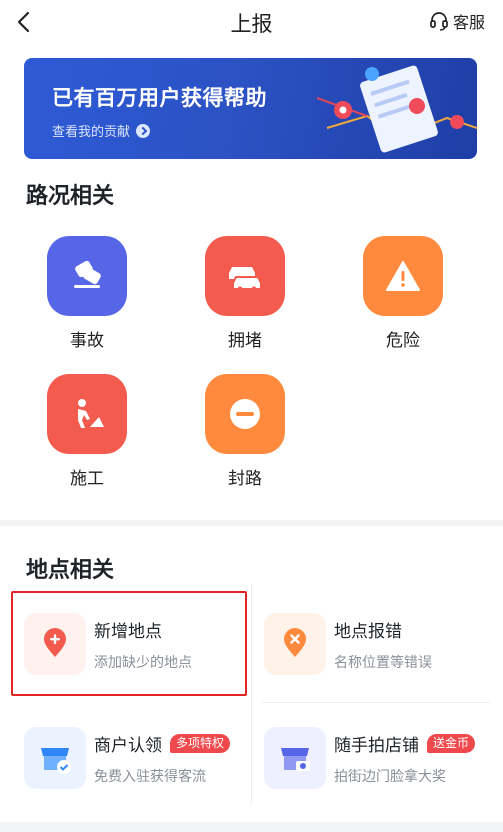  Describe the element at coordinates (70, 570) in the screenshot. I see `place-section-title: 地点相关` at that location.